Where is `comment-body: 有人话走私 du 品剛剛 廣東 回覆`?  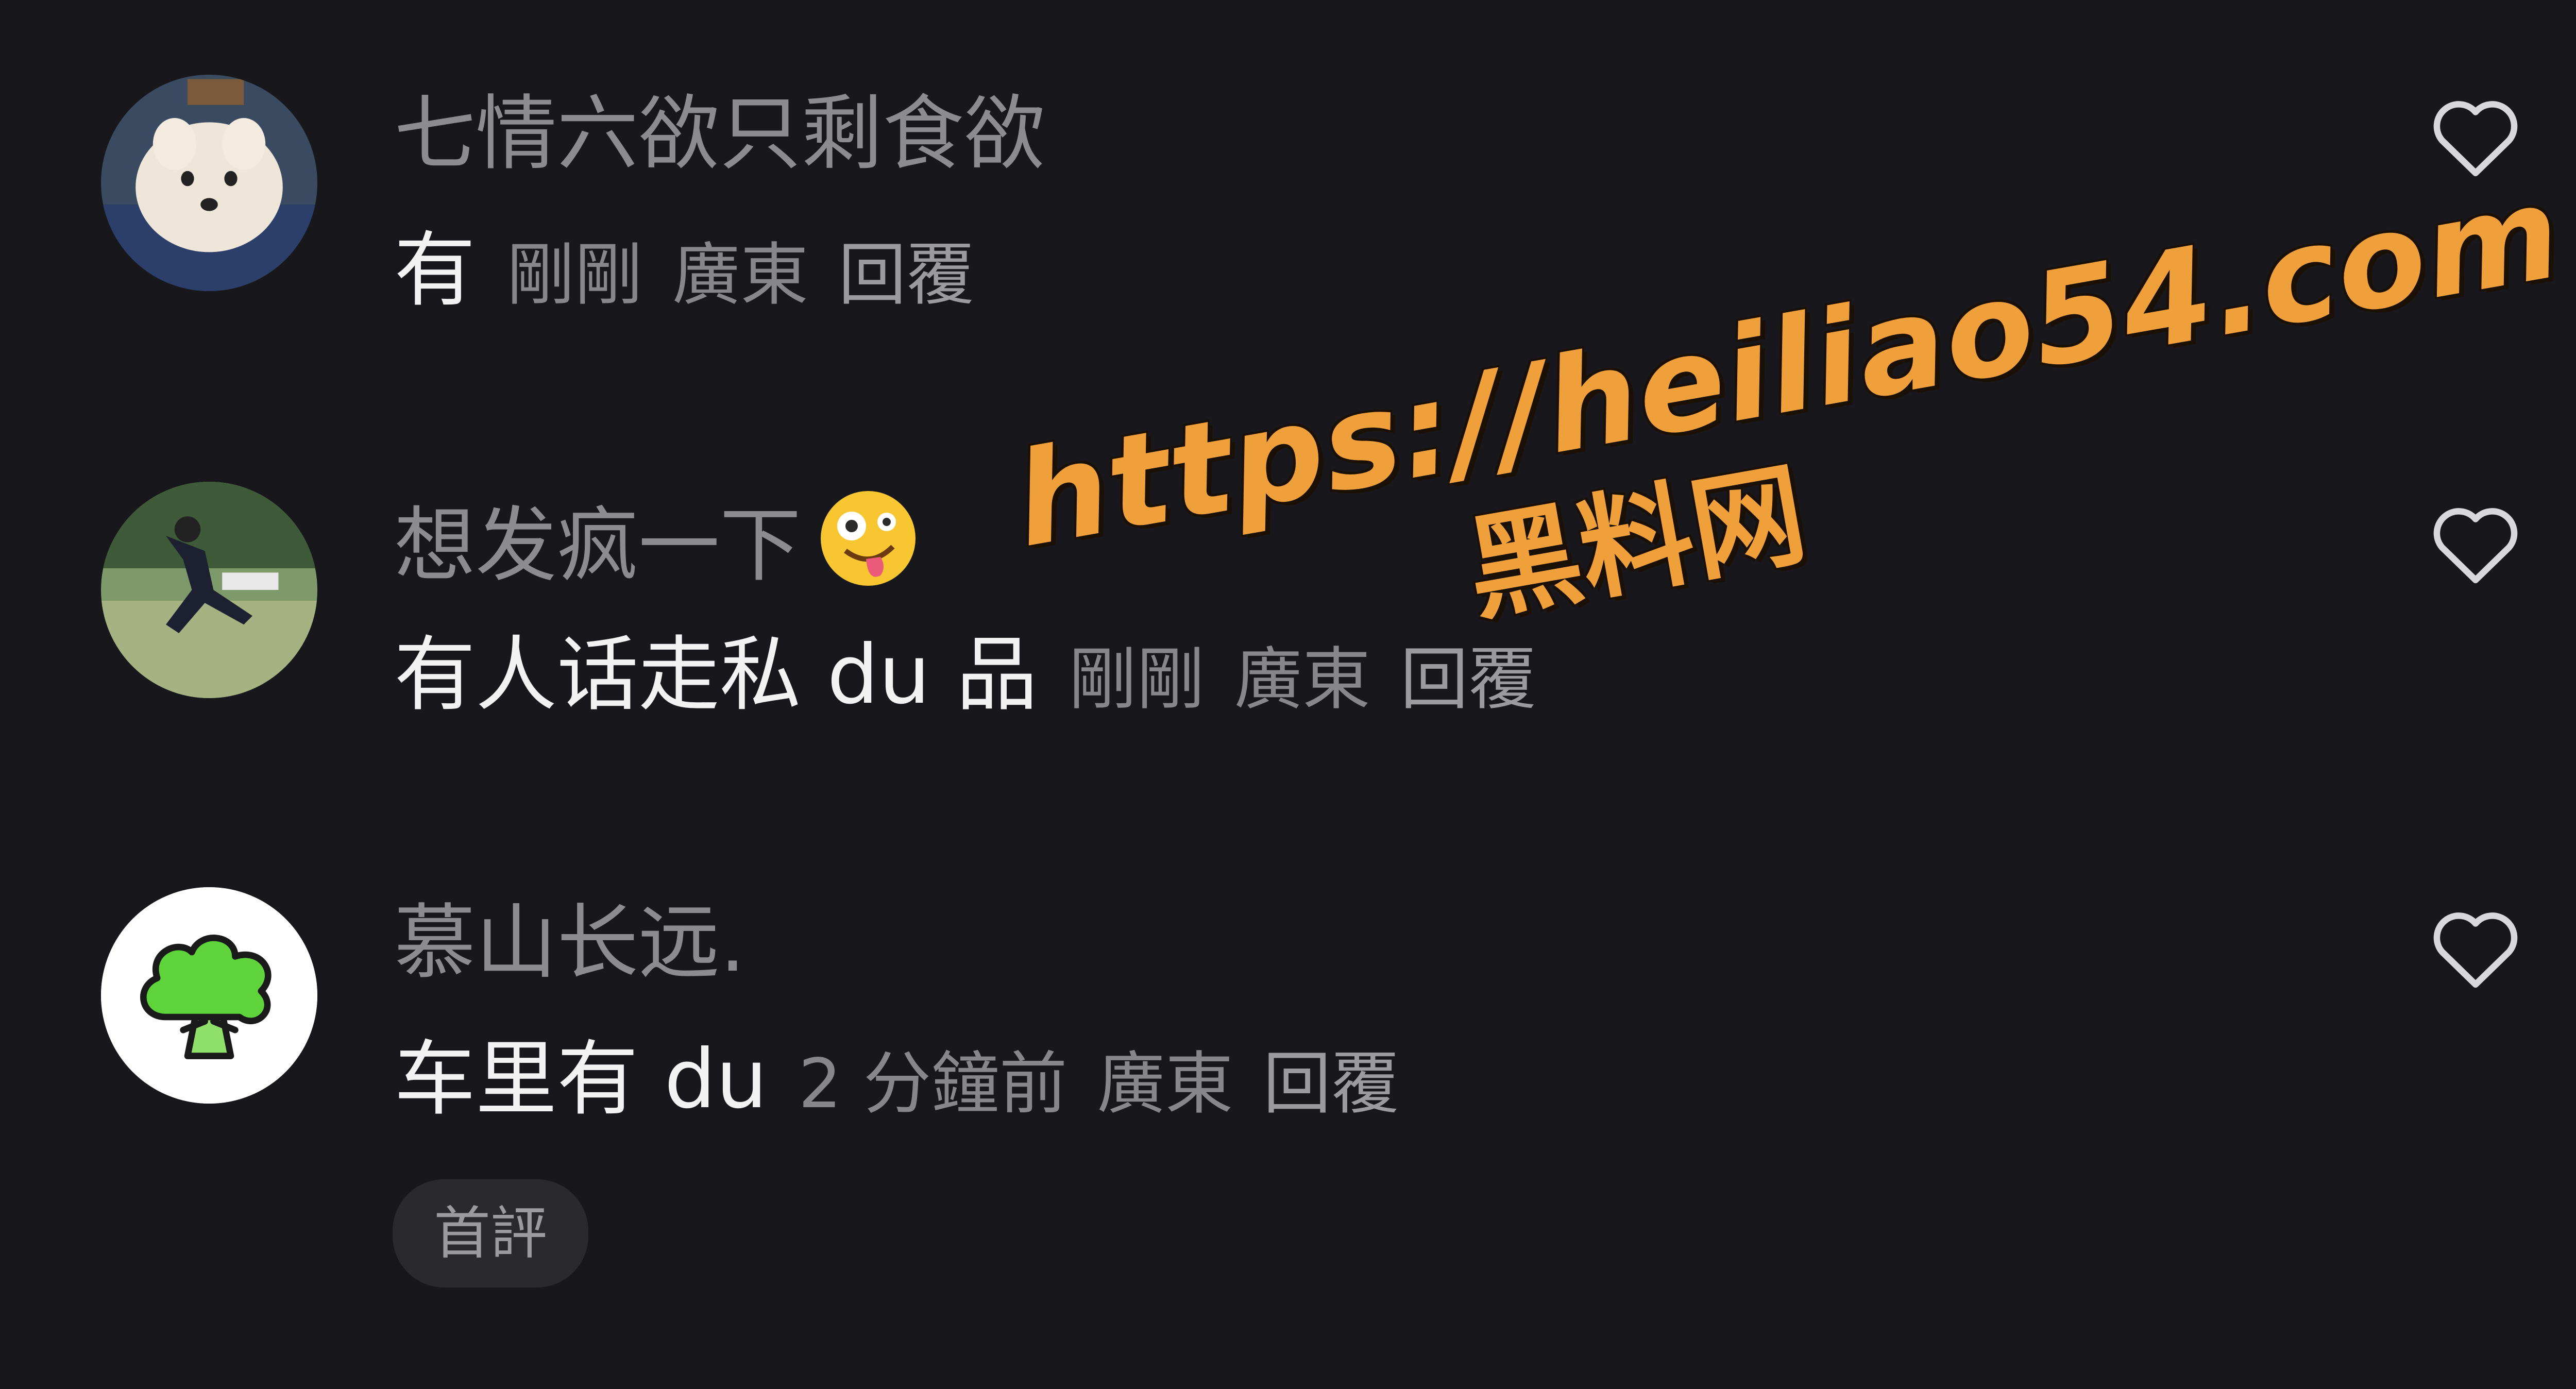 comment-body: 有人话走私 du 品剛剛 廣東 回覆 is located at coordinates (965, 687).